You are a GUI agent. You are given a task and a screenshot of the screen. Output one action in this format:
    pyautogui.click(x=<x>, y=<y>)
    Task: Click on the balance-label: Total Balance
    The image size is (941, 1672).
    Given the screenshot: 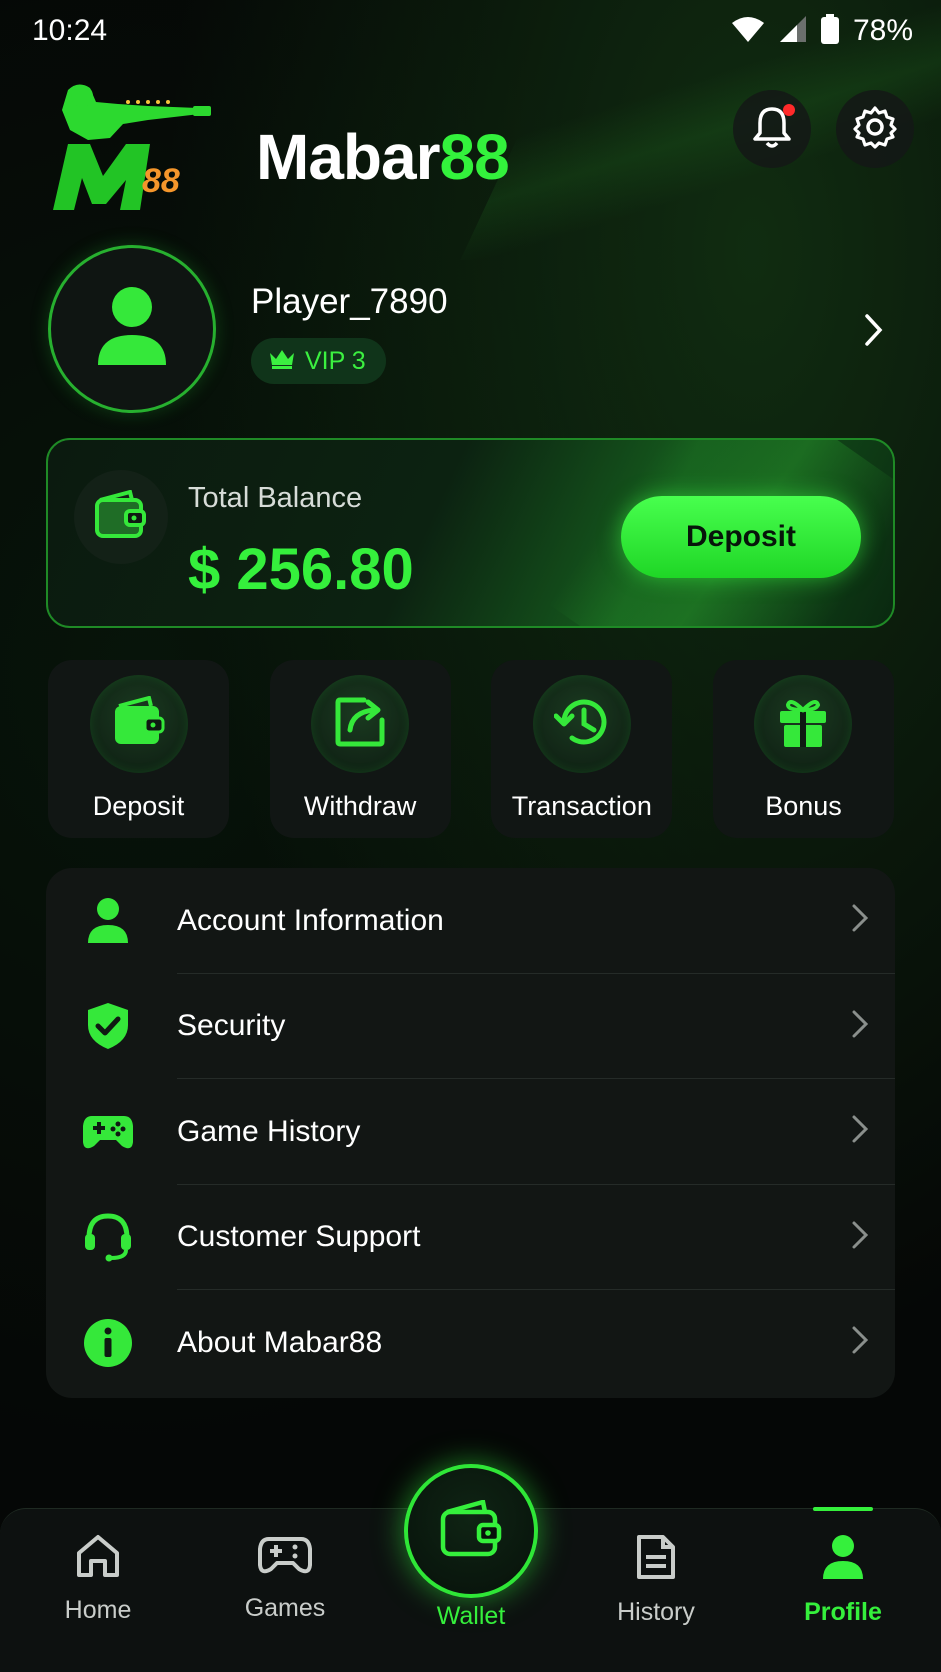 What is the action you would take?
    pyautogui.click(x=275, y=498)
    